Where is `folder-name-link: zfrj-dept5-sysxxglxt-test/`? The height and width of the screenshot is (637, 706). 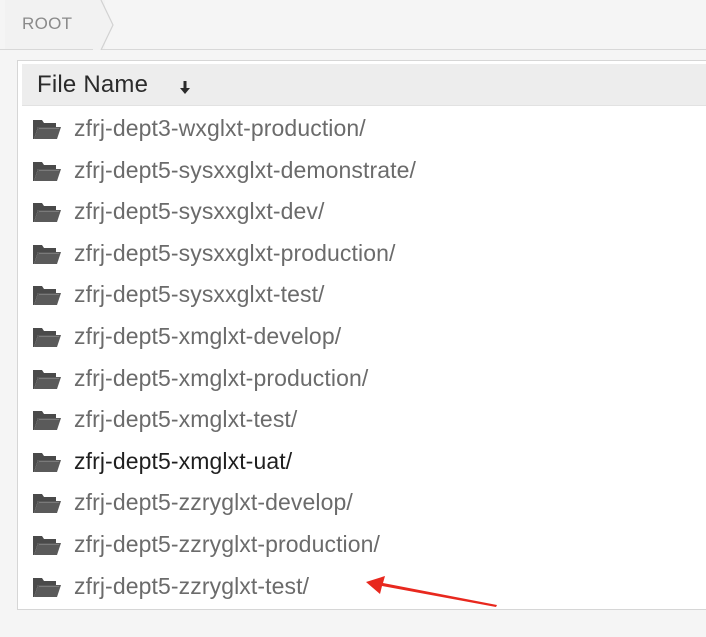
folder-name-link: zfrj-dept5-sysxxglxt-test/ is located at coordinates (199, 294).